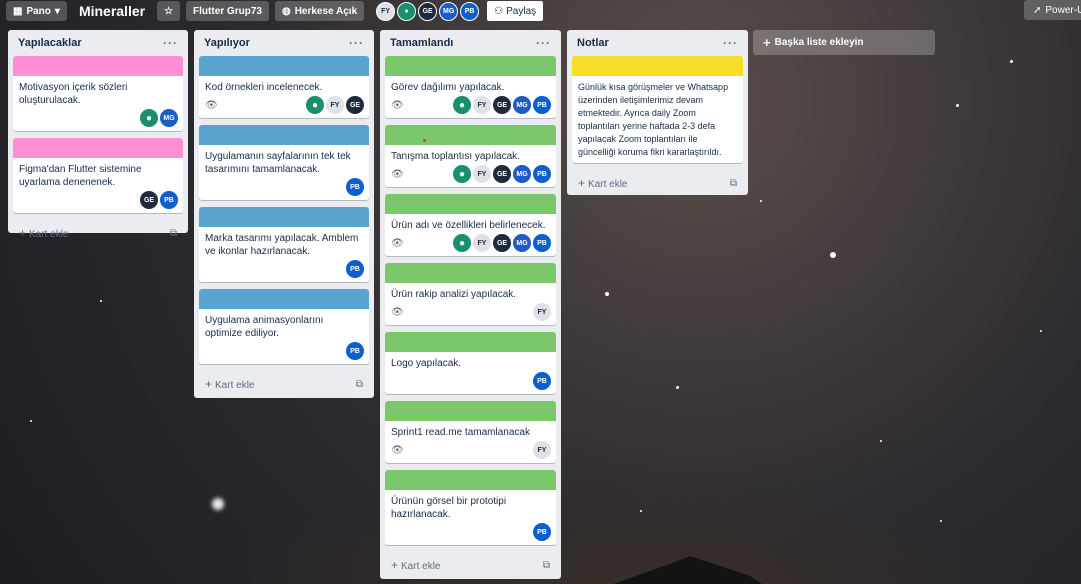 The image size is (1081, 584). What do you see at coordinates (50, 43) in the screenshot?
I see `list-title: Yapılacaklar` at bounding box center [50, 43].